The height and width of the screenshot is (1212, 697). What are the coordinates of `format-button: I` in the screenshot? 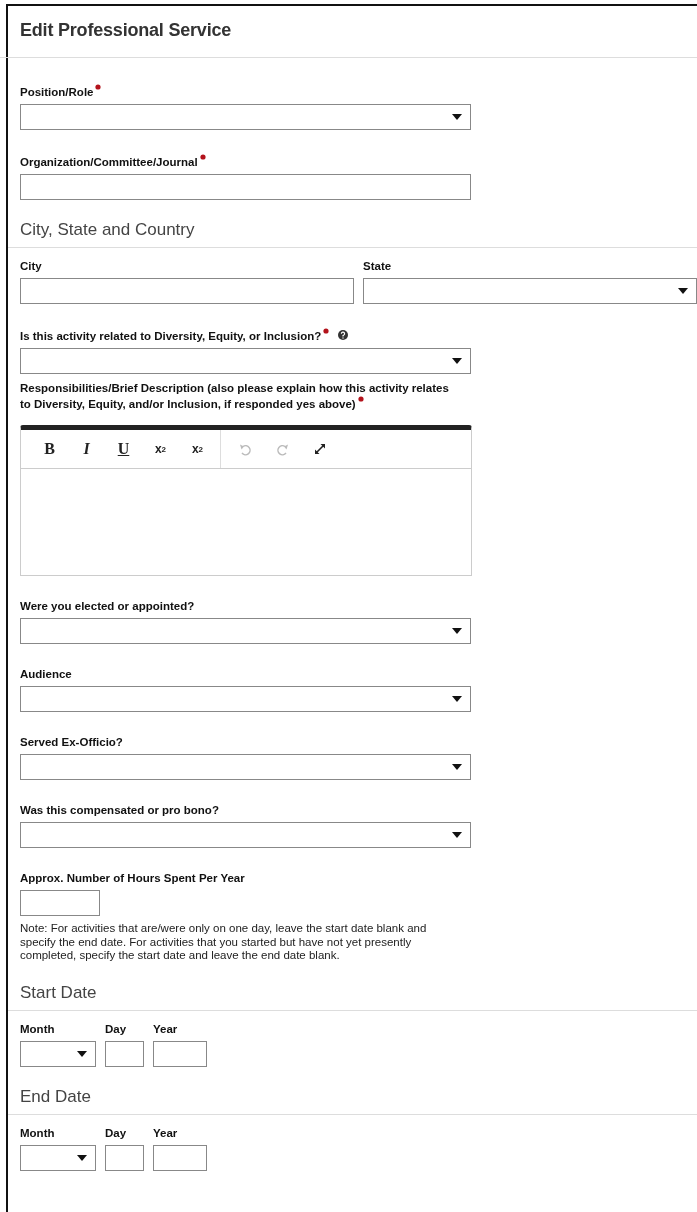 It's located at (86, 449).